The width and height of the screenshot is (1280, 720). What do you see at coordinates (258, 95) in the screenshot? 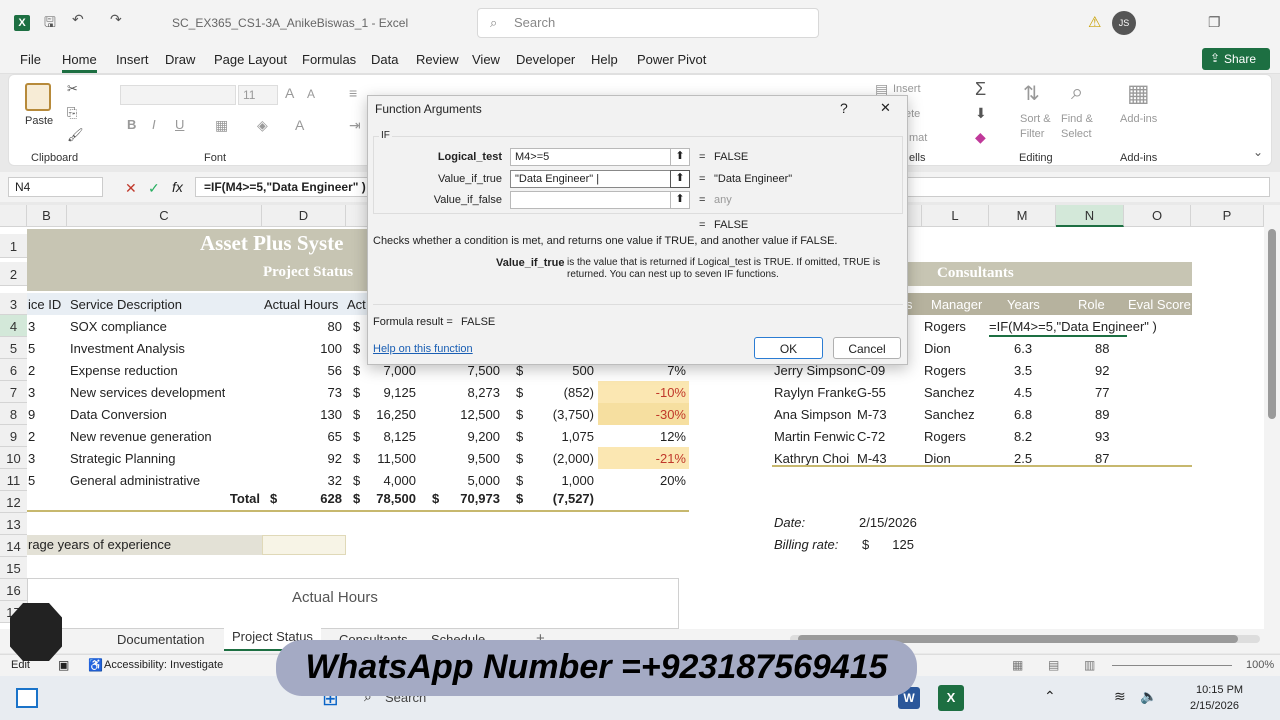
I see `font-size-select: 11` at bounding box center [258, 95].